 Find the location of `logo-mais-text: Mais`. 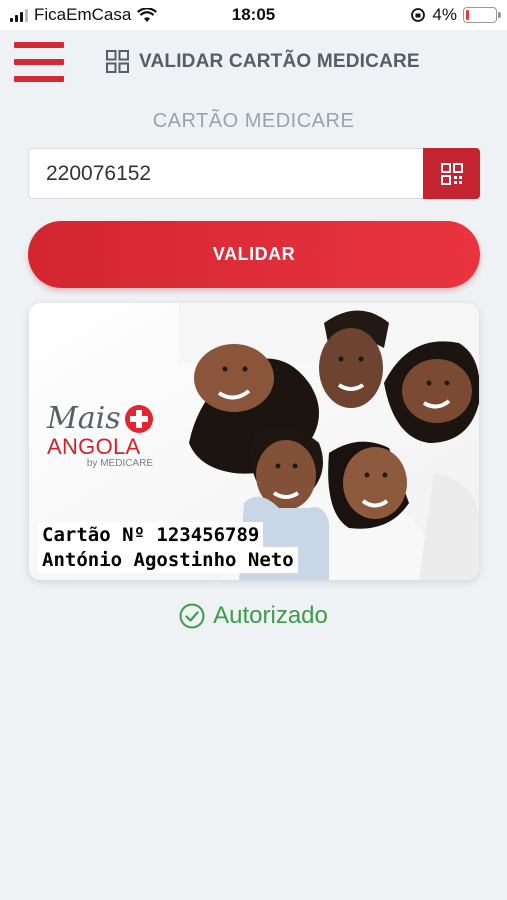

logo-mais-text: Mais is located at coordinates (84, 418).